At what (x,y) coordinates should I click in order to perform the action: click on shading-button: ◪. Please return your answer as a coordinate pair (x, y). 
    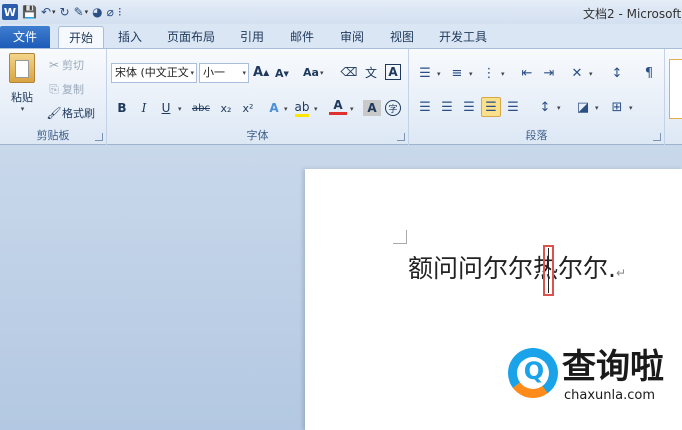
    Looking at the image, I should click on (583, 107).